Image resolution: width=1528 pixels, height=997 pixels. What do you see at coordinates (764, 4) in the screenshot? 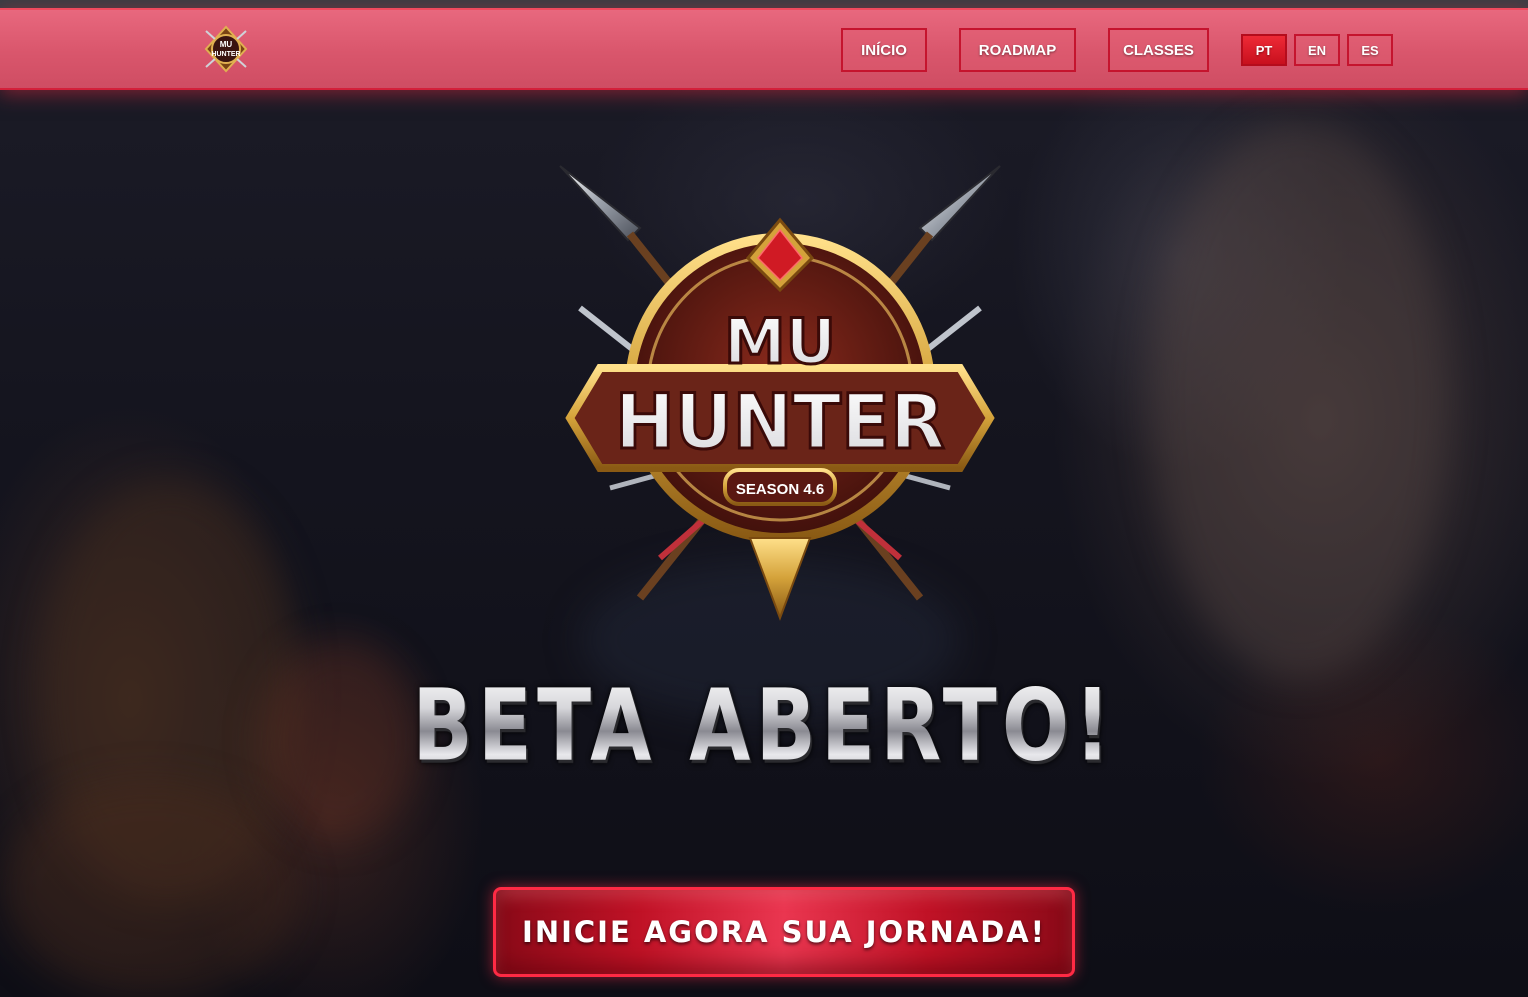
I see `window-top-strip` at bounding box center [764, 4].